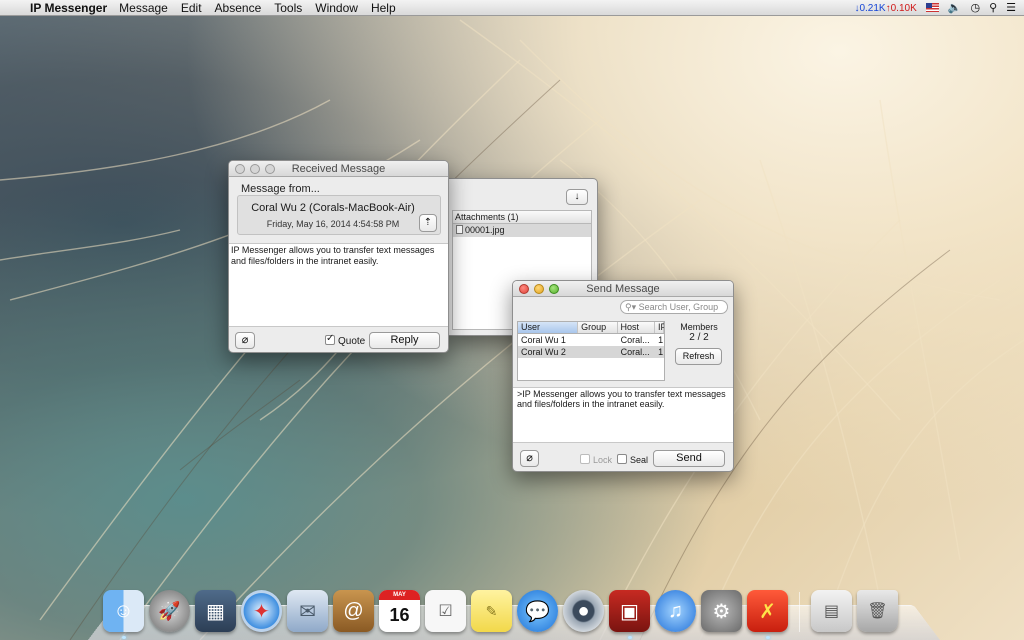  What do you see at coordinates (537, 611) in the screenshot?
I see `messages-icon: 💬` at bounding box center [537, 611].